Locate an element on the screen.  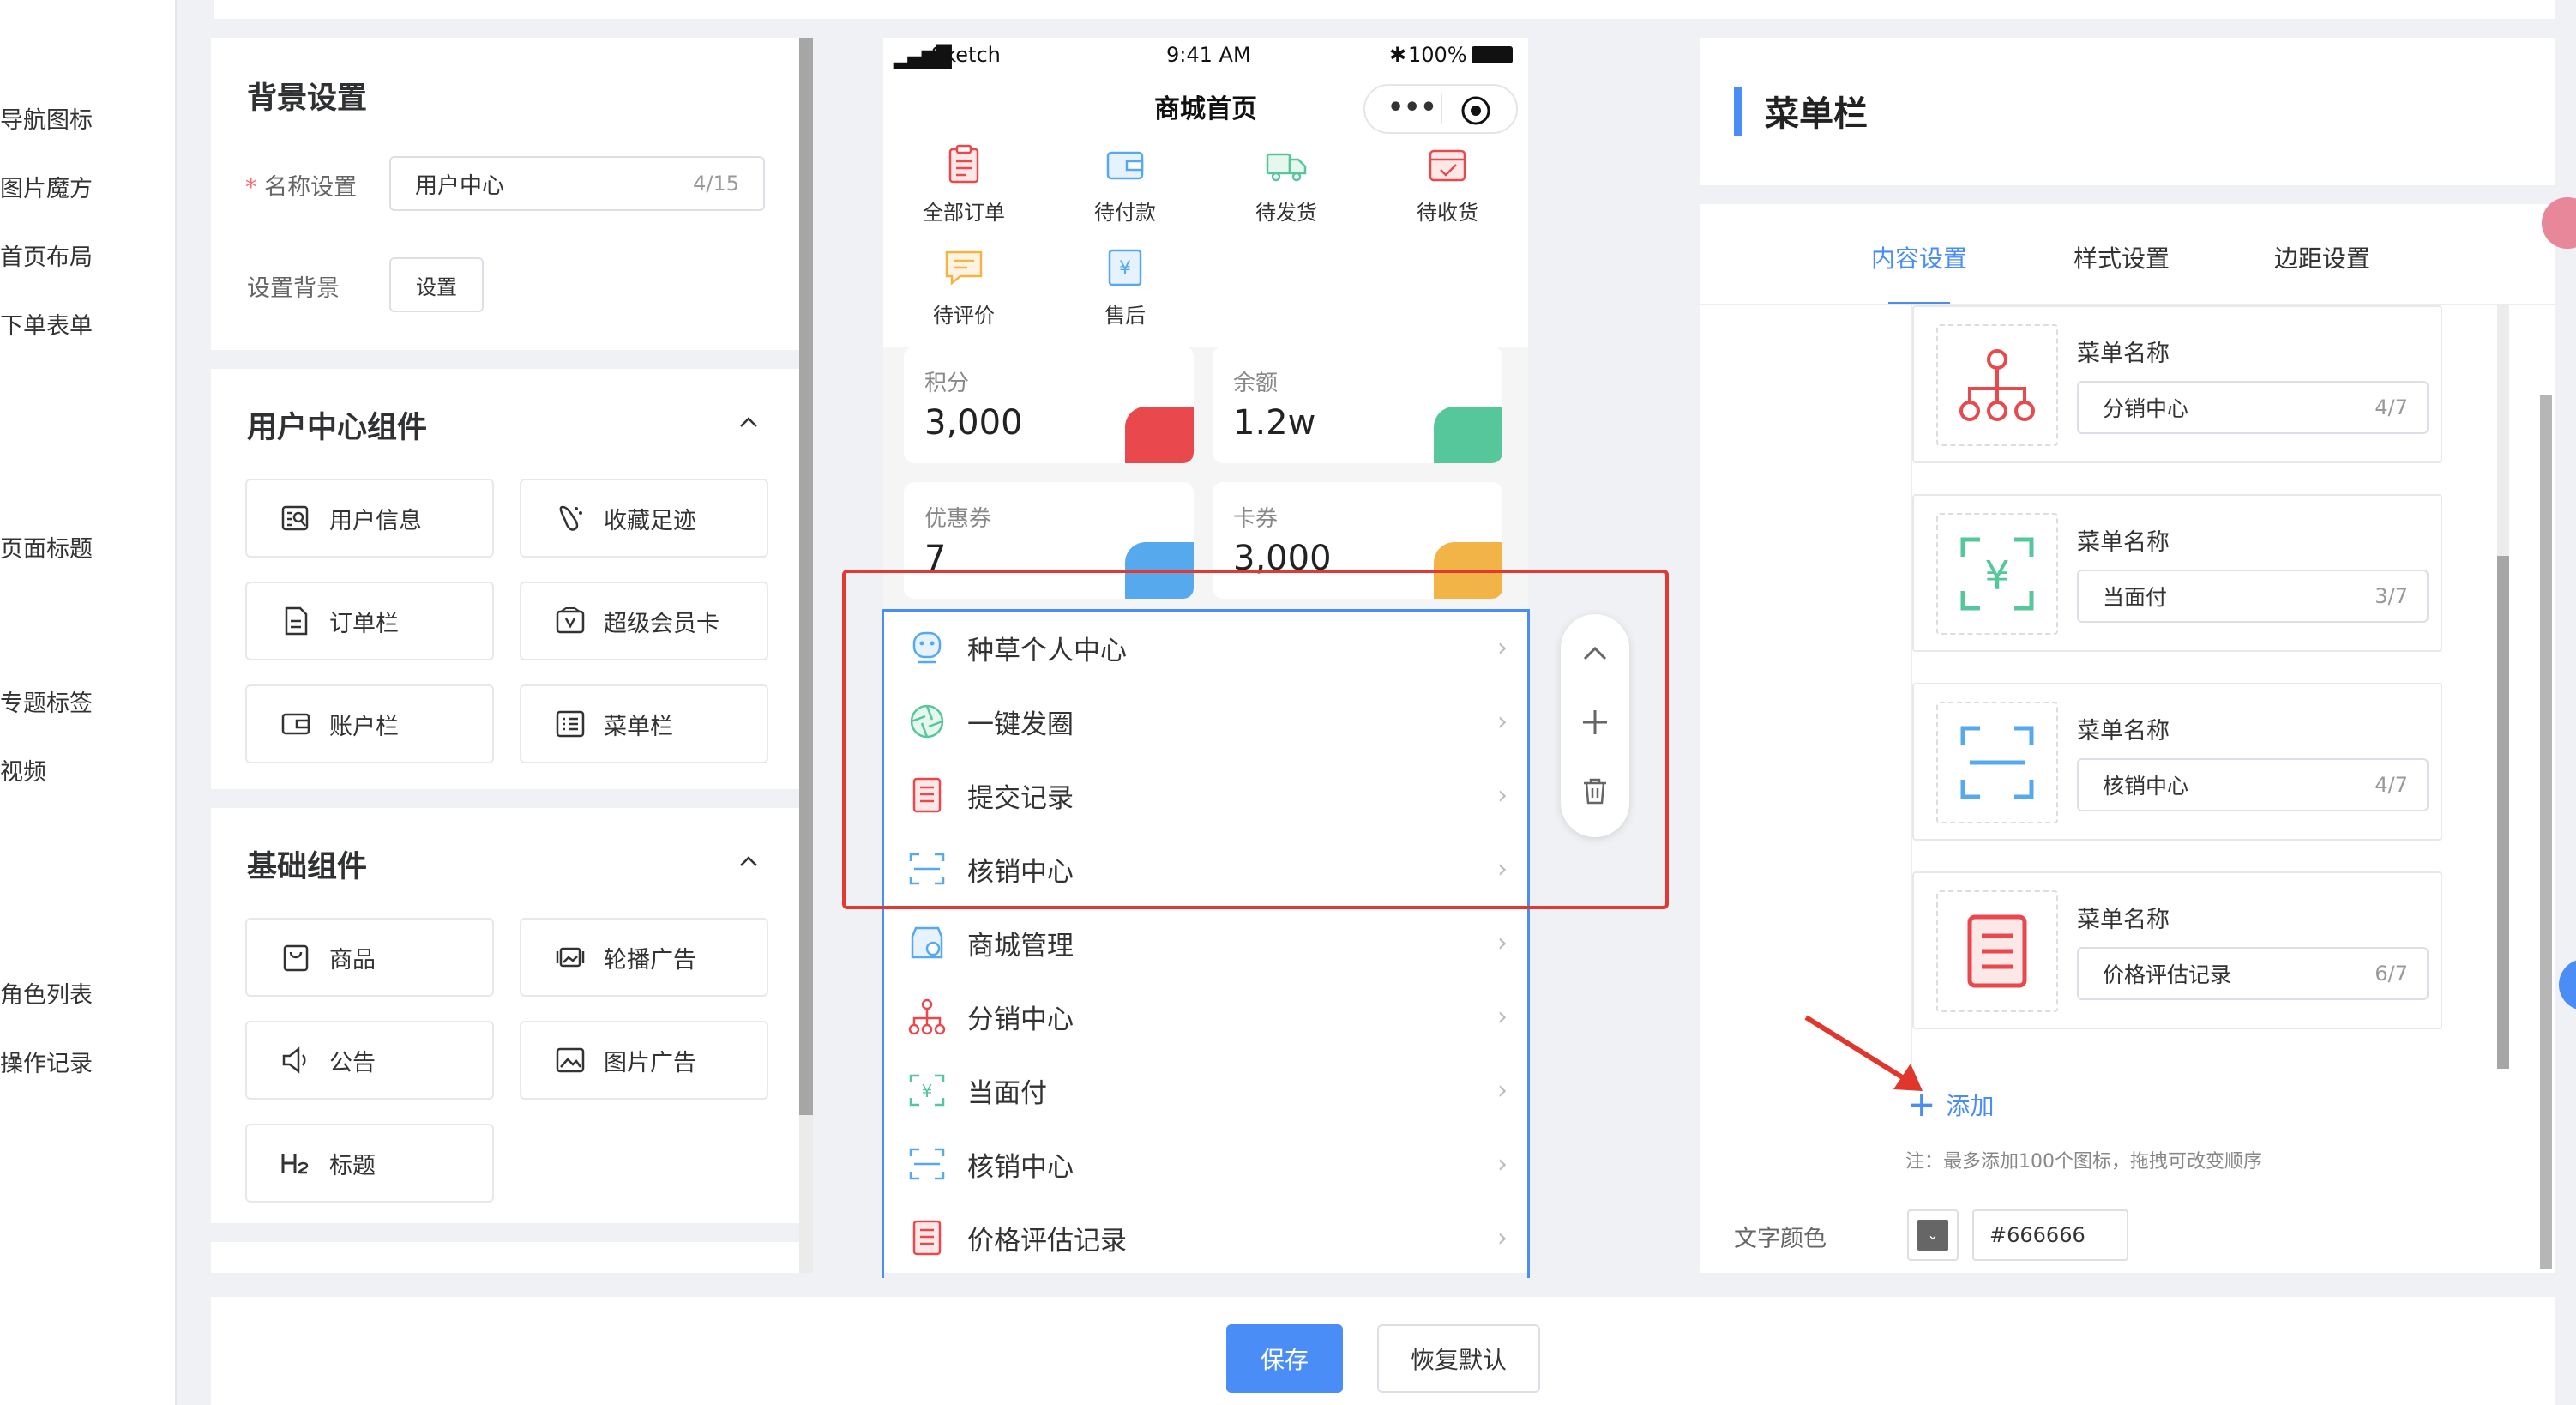
order-pending-review: 待评价 is located at coordinates (964, 287).